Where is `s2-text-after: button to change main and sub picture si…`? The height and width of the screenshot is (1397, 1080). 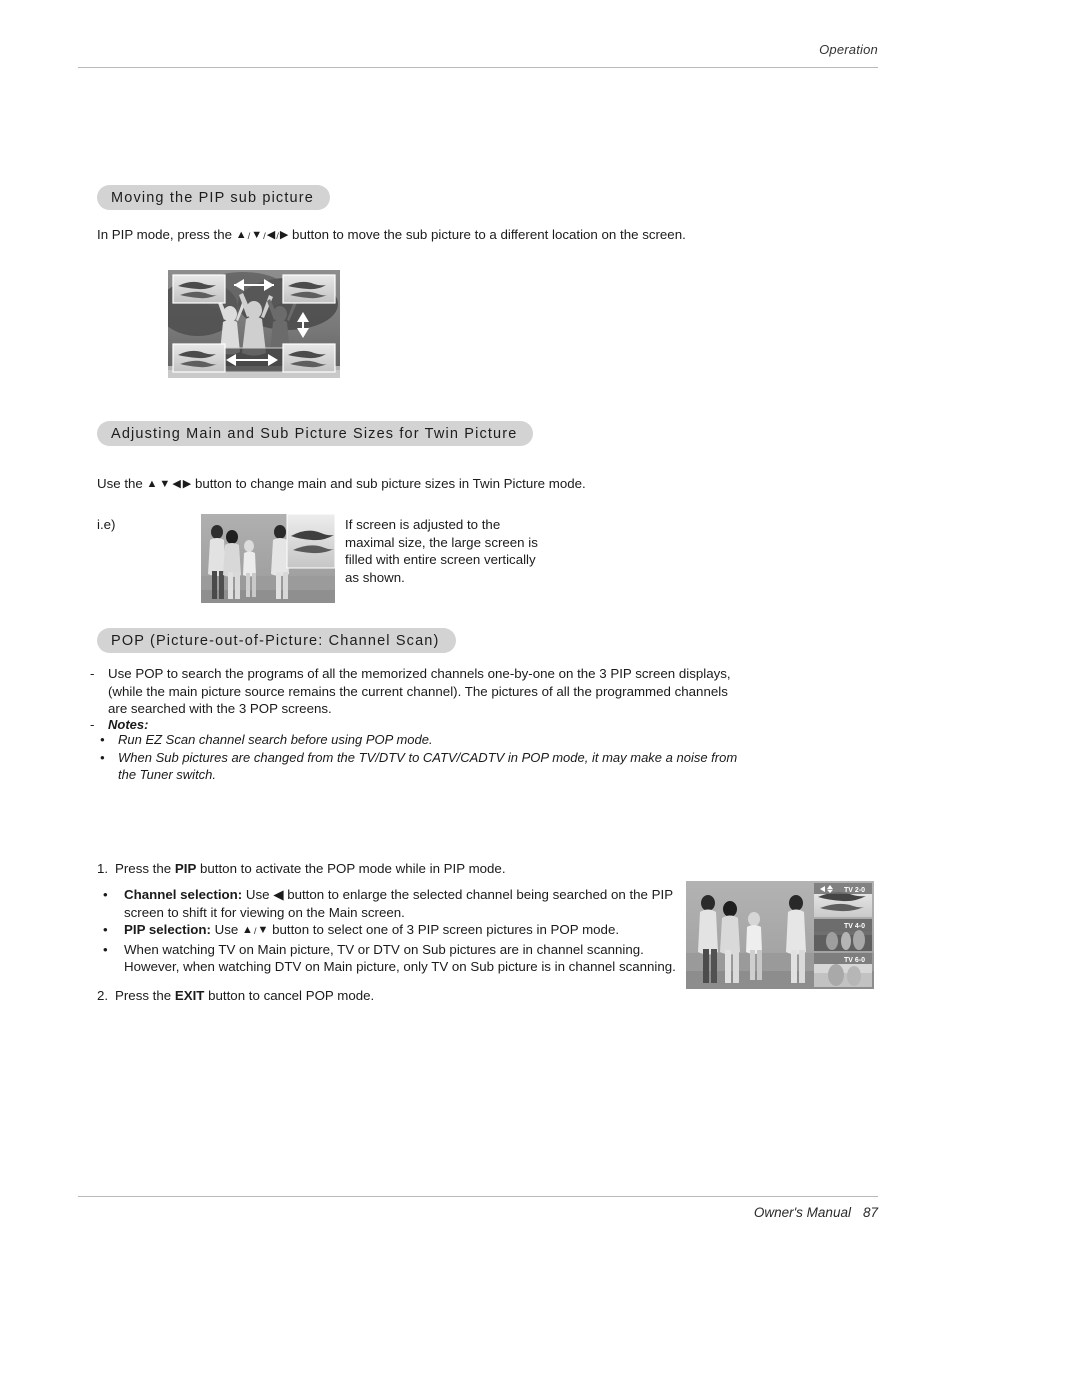 s2-text-after: button to change main and sub picture si… is located at coordinates (388, 483).